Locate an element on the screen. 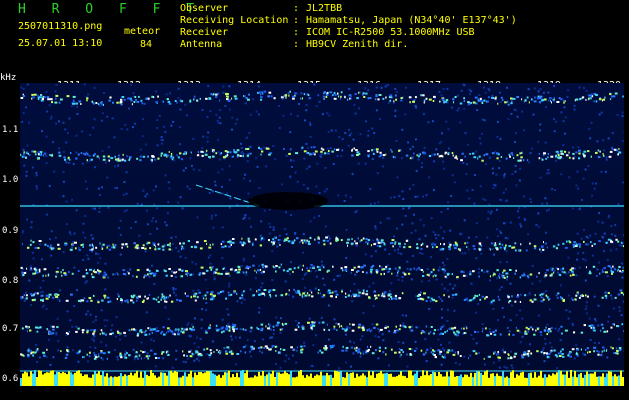 Image resolution: width=629 pixels, height=400 pixels. observer-value: JL2TBB is located at coordinates (324, 8).